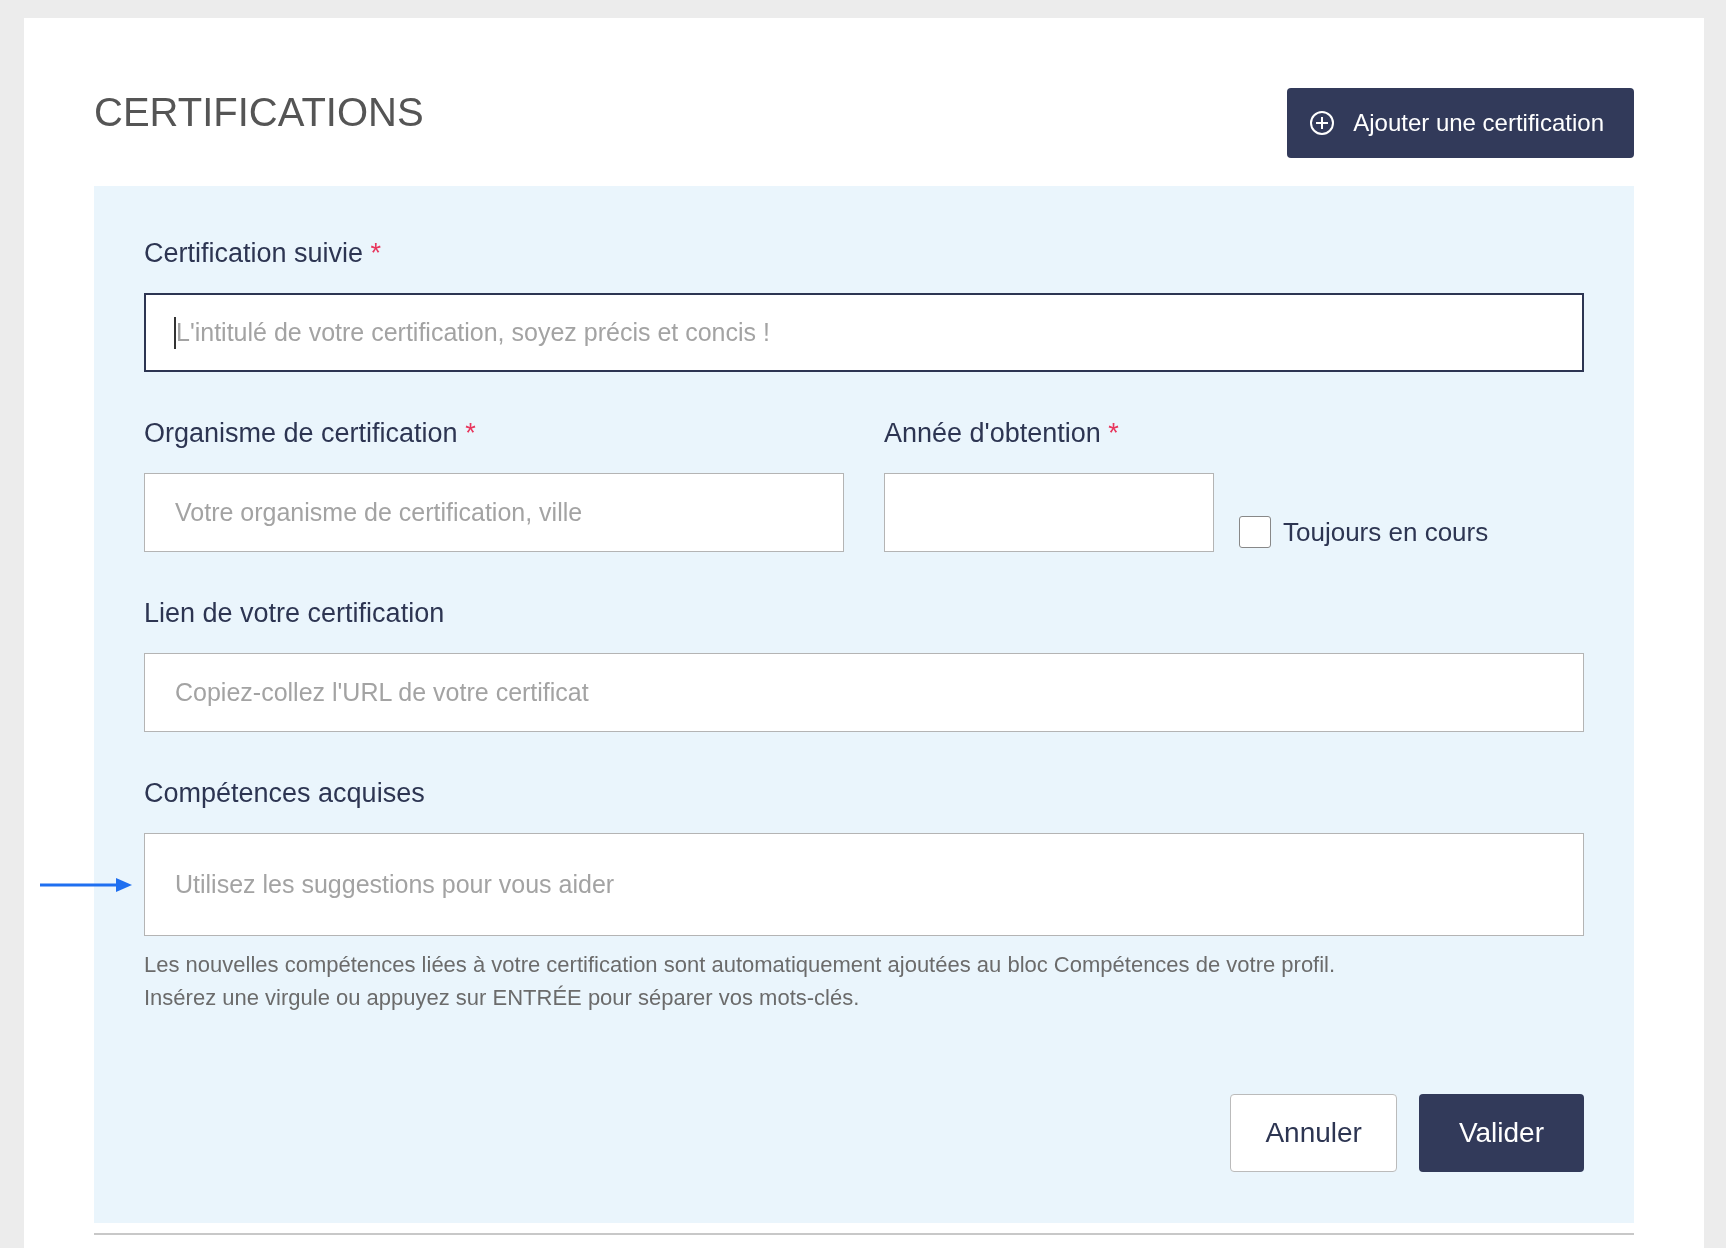 The image size is (1726, 1248). What do you see at coordinates (740, 965) in the screenshot?
I see `help-text: Les nouvelles compétences liées à votre certification sont automatiquement ajoutées au bloc Compétences de votre profil.` at bounding box center [740, 965].